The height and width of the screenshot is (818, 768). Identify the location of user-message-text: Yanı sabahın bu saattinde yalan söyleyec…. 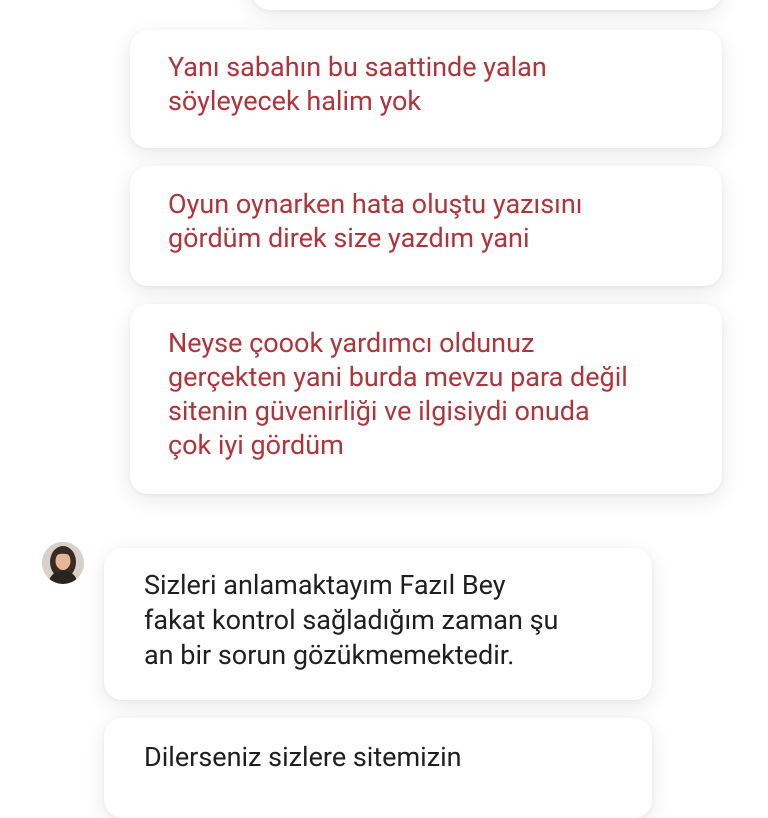
(357, 84).